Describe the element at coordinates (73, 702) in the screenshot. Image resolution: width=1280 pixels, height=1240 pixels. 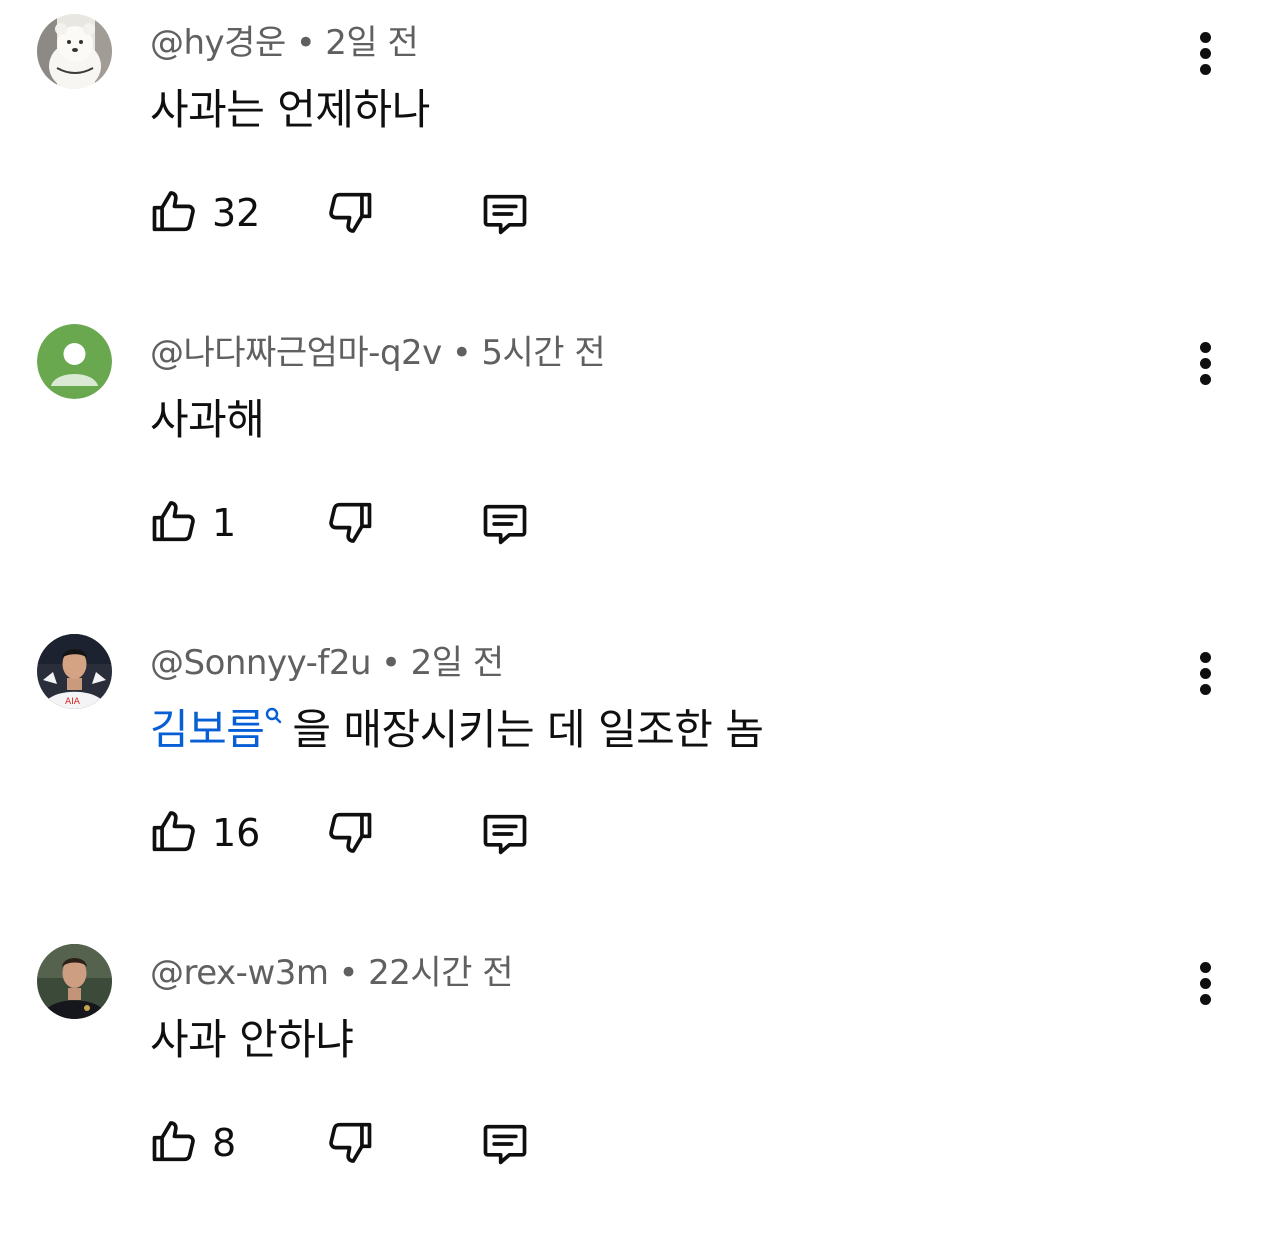
I see `svg-text: AIA` at that location.